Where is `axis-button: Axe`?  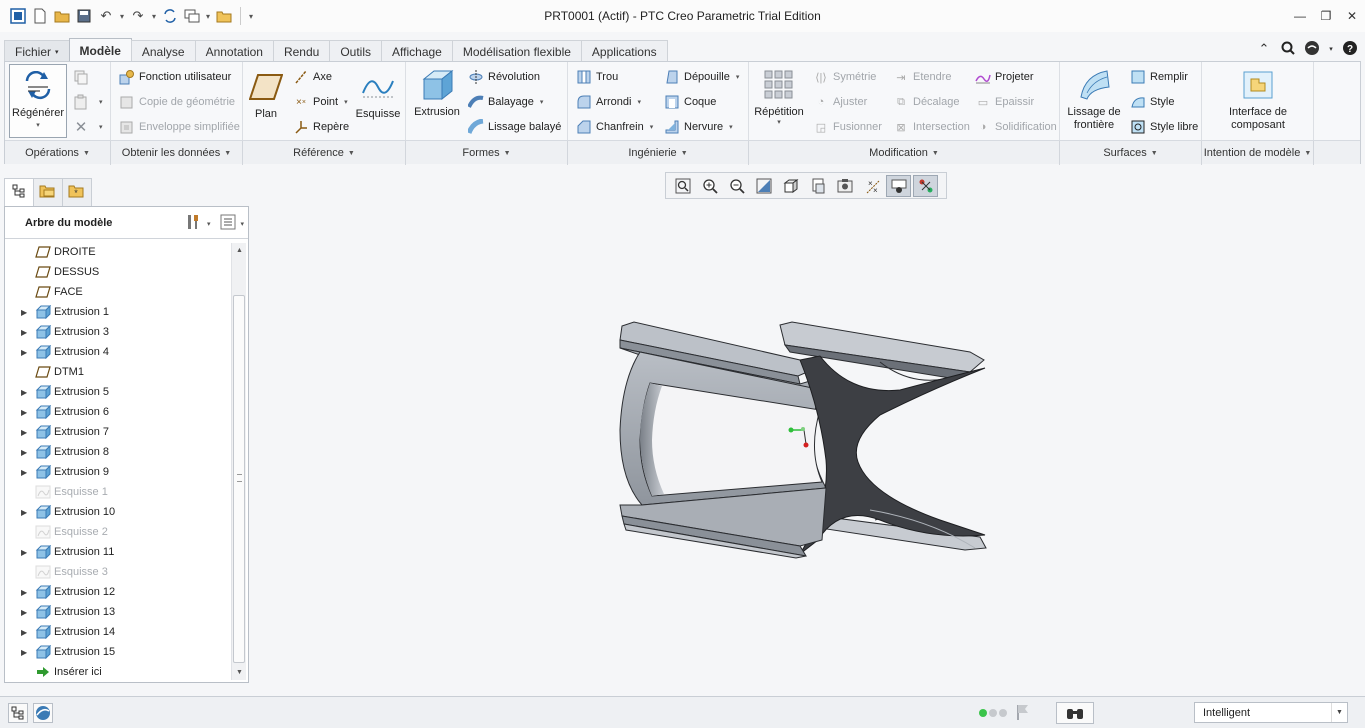 axis-button: Axe is located at coordinates (312, 77).